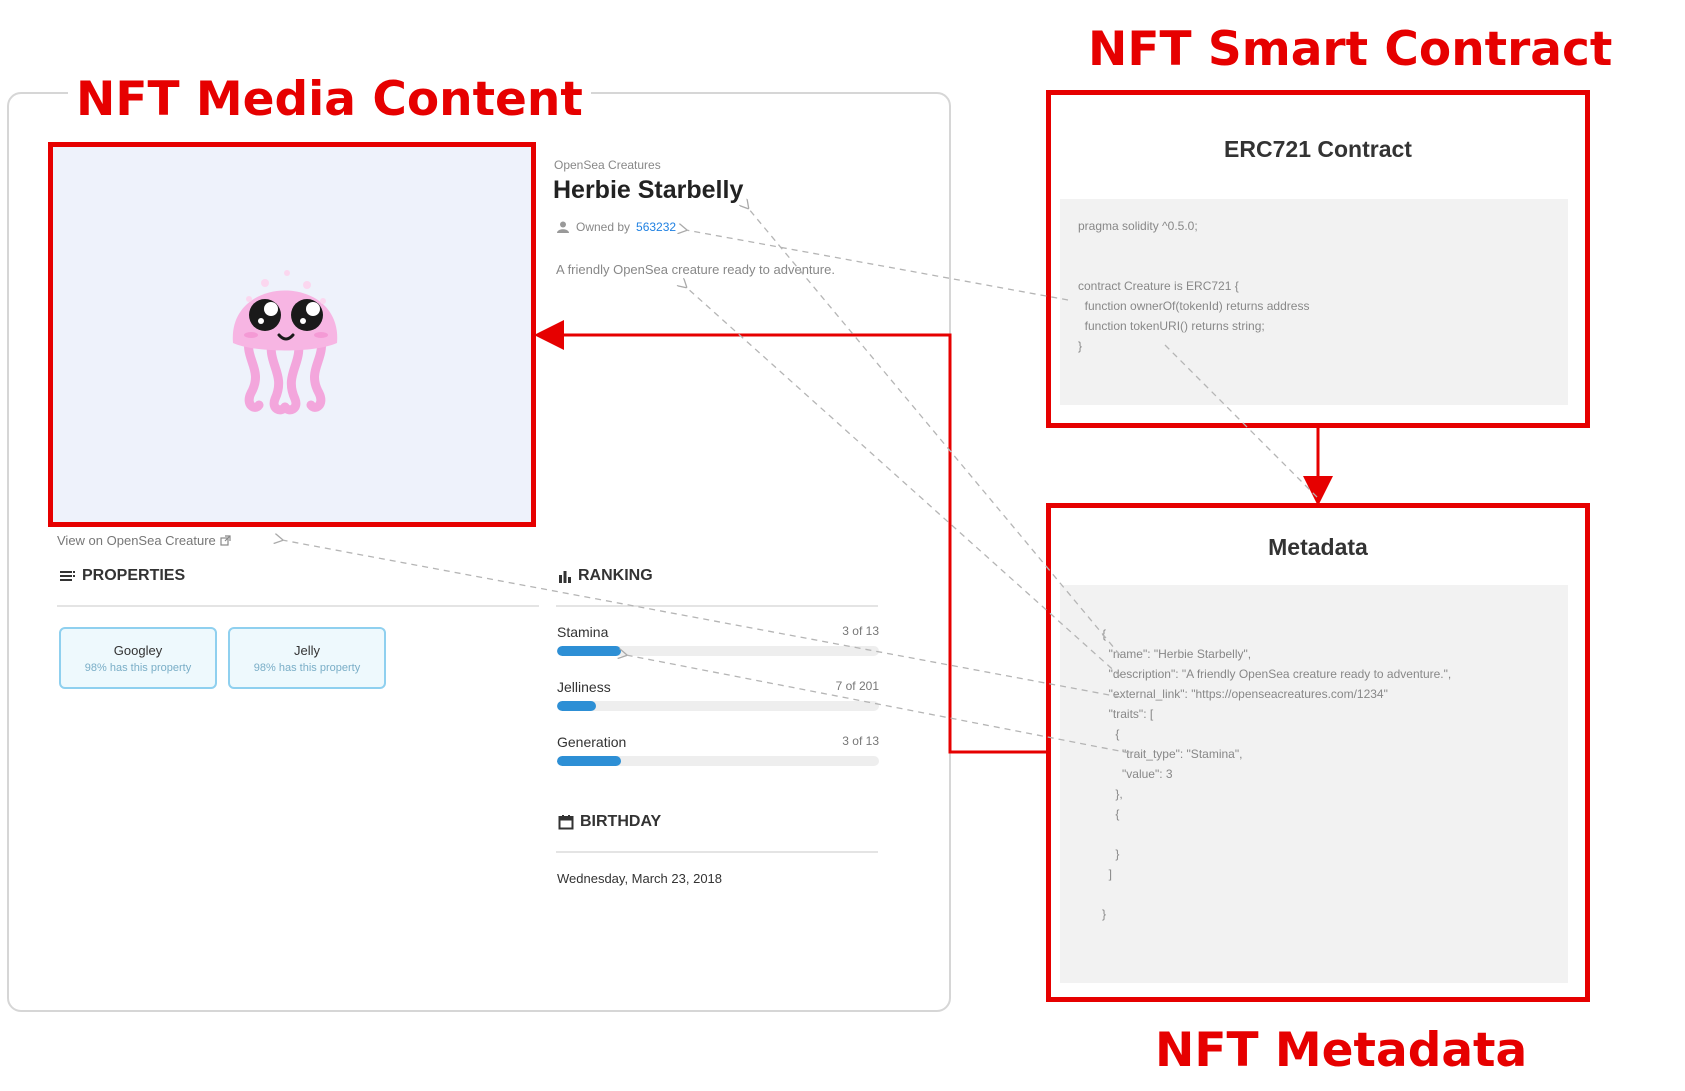 This screenshot has width=1685, height=1091. What do you see at coordinates (883, 705) in the screenshot?
I see `trait-mapping-line` at bounding box center [883, 705].